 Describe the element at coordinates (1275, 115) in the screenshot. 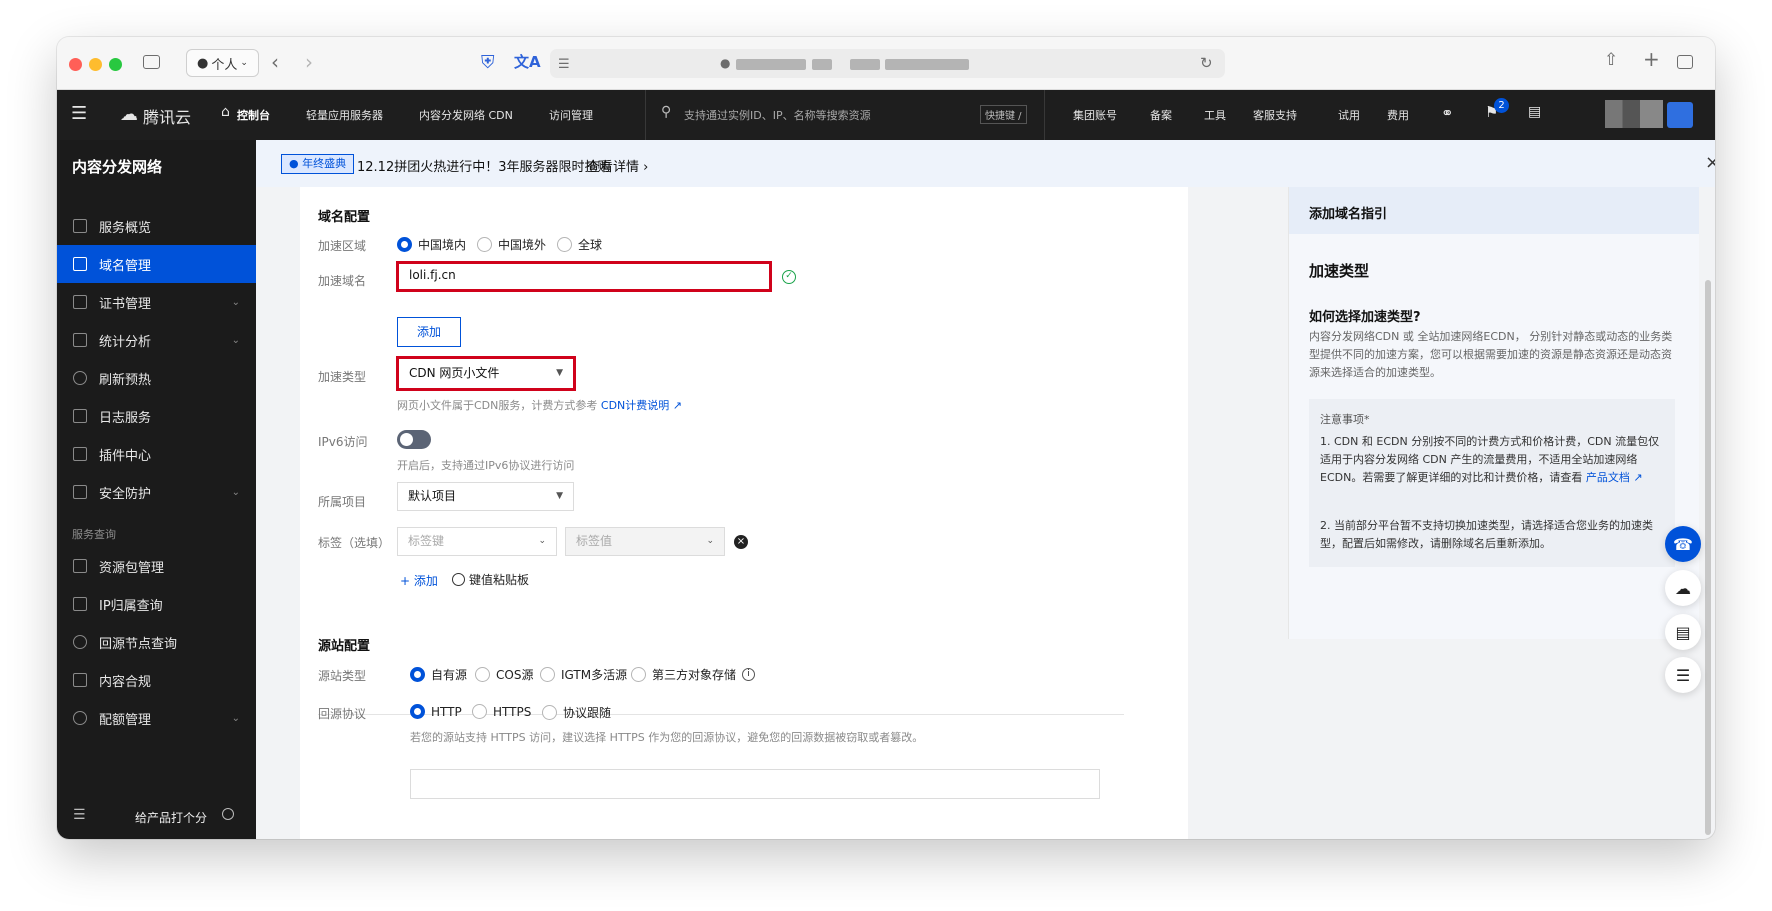

I see `nav-right-support: 客服支持` at that location.